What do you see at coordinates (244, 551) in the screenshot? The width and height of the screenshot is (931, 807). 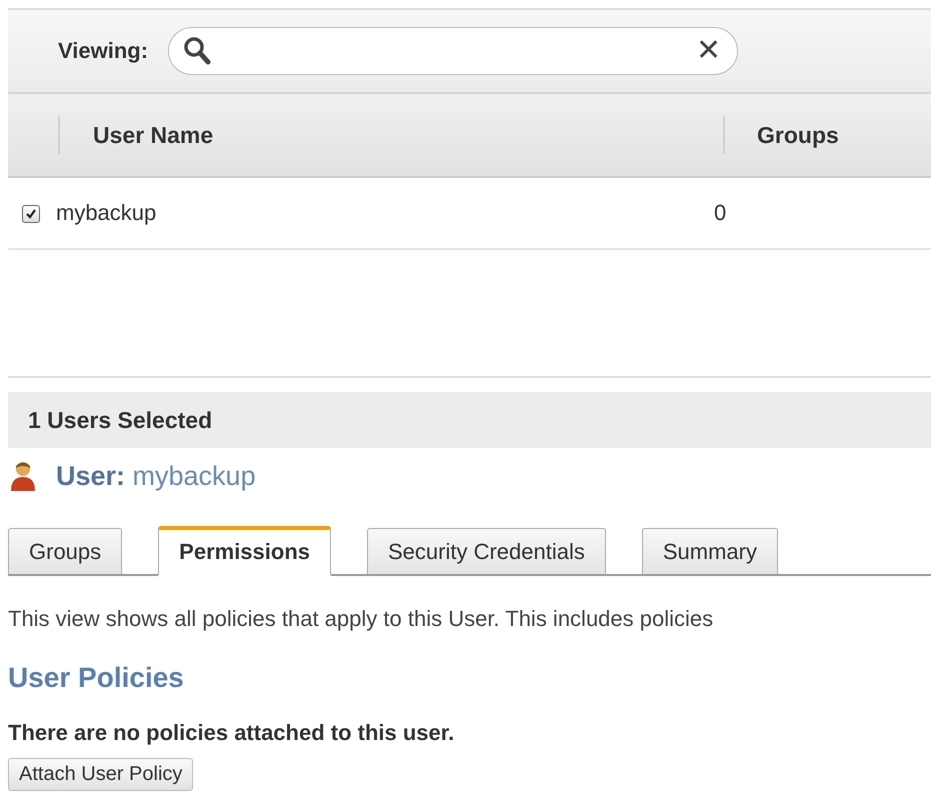 I see `tab: Permissions` at bounding box center [244, 551].